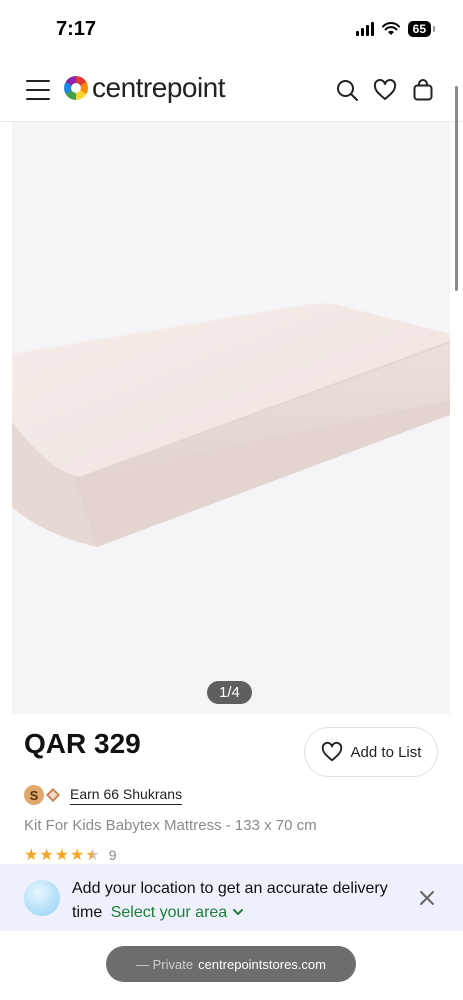  Describe the element at coordinates (427, 898) in the screenshot. I see `close-icon` at that location.